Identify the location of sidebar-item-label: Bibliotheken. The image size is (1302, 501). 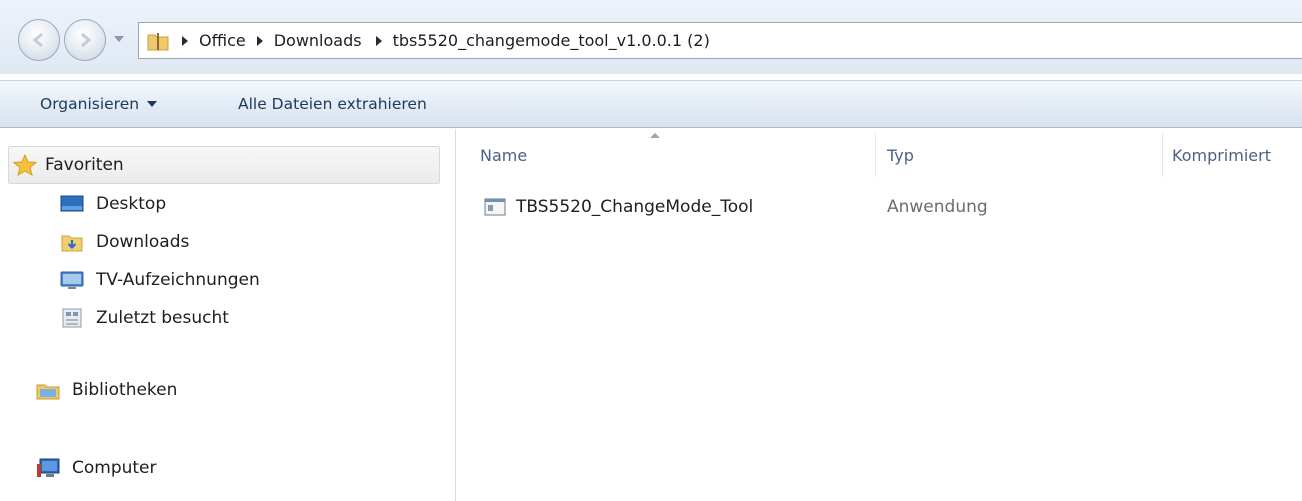
(125, 390).